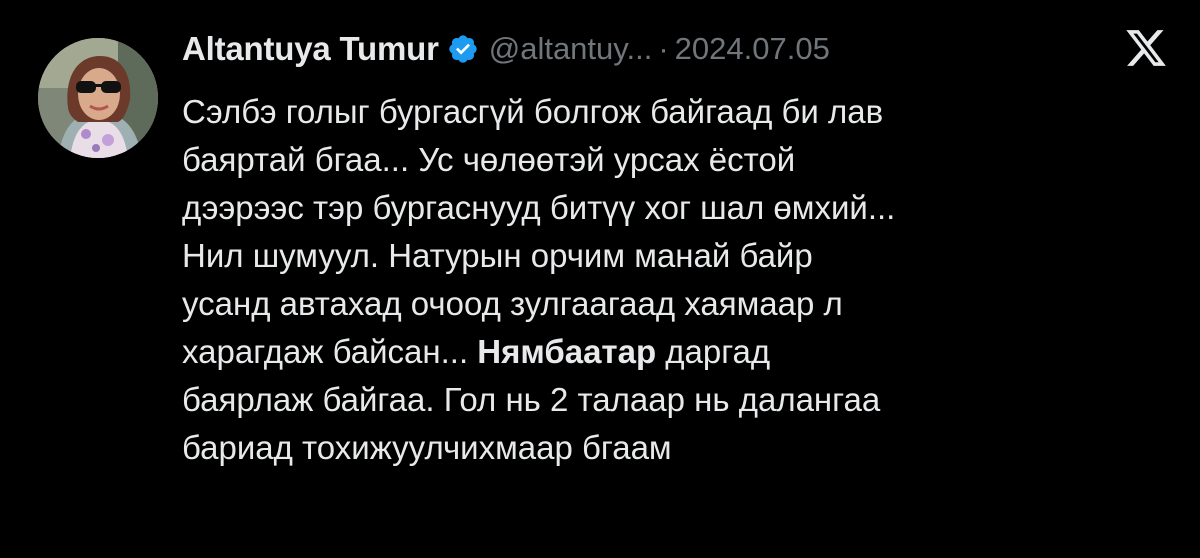 The image size is (1200, 558). Describe the element at coordinates (489, 159) in the screenshot. I see `tweet-text-line: баяртай бгаа... Ус чөлөөтэй урсах ёстой` at that location.